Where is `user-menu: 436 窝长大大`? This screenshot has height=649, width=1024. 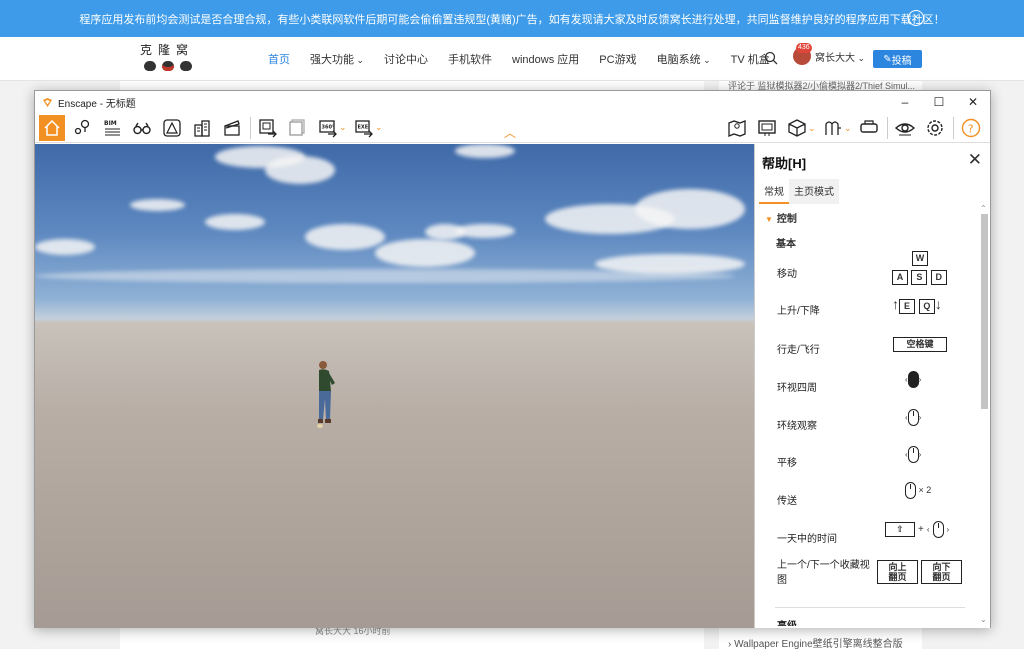 user-menu: 436 窝长大大 is located at coordinates (829, 54).